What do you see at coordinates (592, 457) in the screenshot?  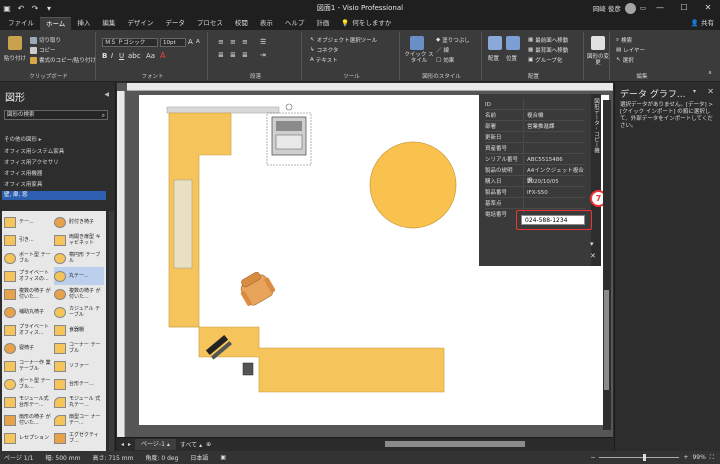 I see `zoom-out-icon: −` at bounding box center [592, 457].